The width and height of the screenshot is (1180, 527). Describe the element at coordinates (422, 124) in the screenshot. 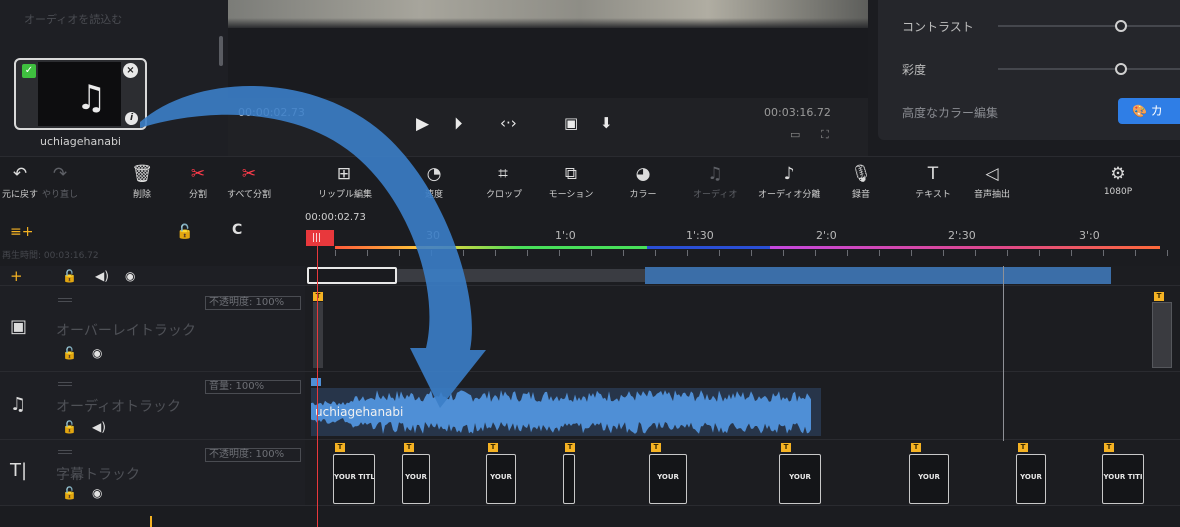

I see `play-icon: ▶` at that location.